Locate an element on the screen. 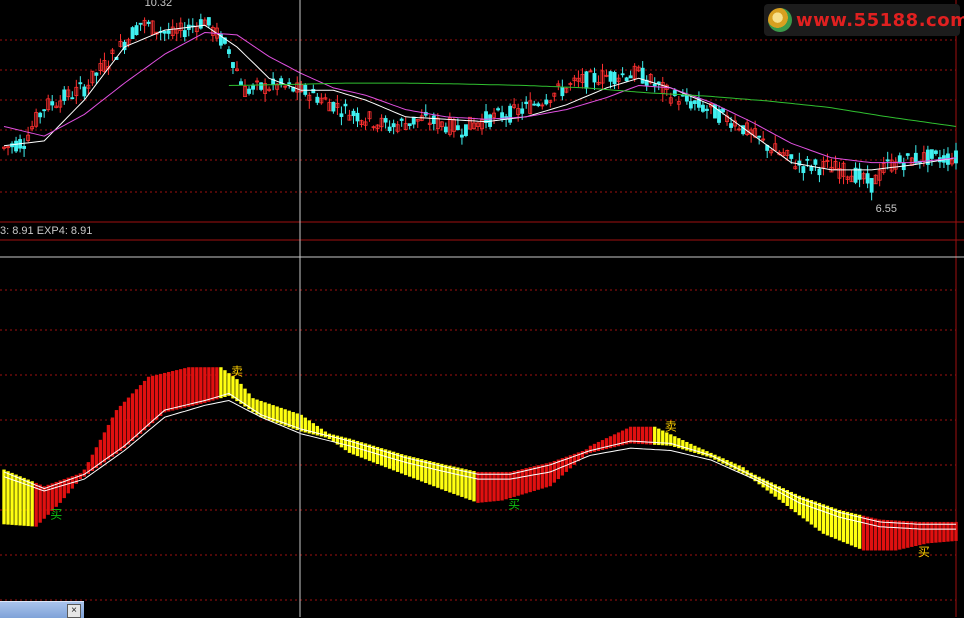 The height and width of the screenshot is (618, 964). close-icon: × is located at coordinates (74, 611).